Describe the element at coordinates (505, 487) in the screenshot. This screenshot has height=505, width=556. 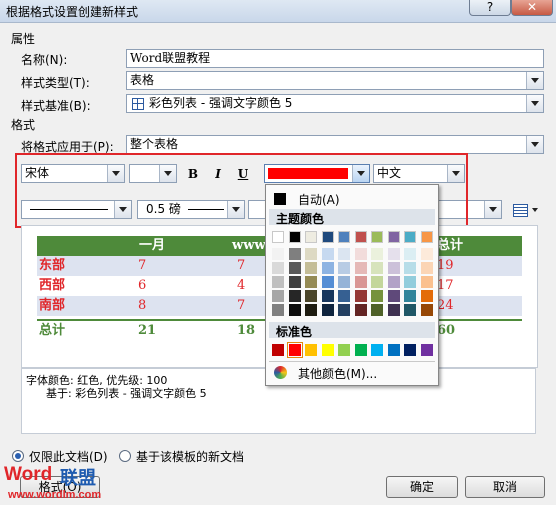
I see `cancel-button: 取消` at that location.